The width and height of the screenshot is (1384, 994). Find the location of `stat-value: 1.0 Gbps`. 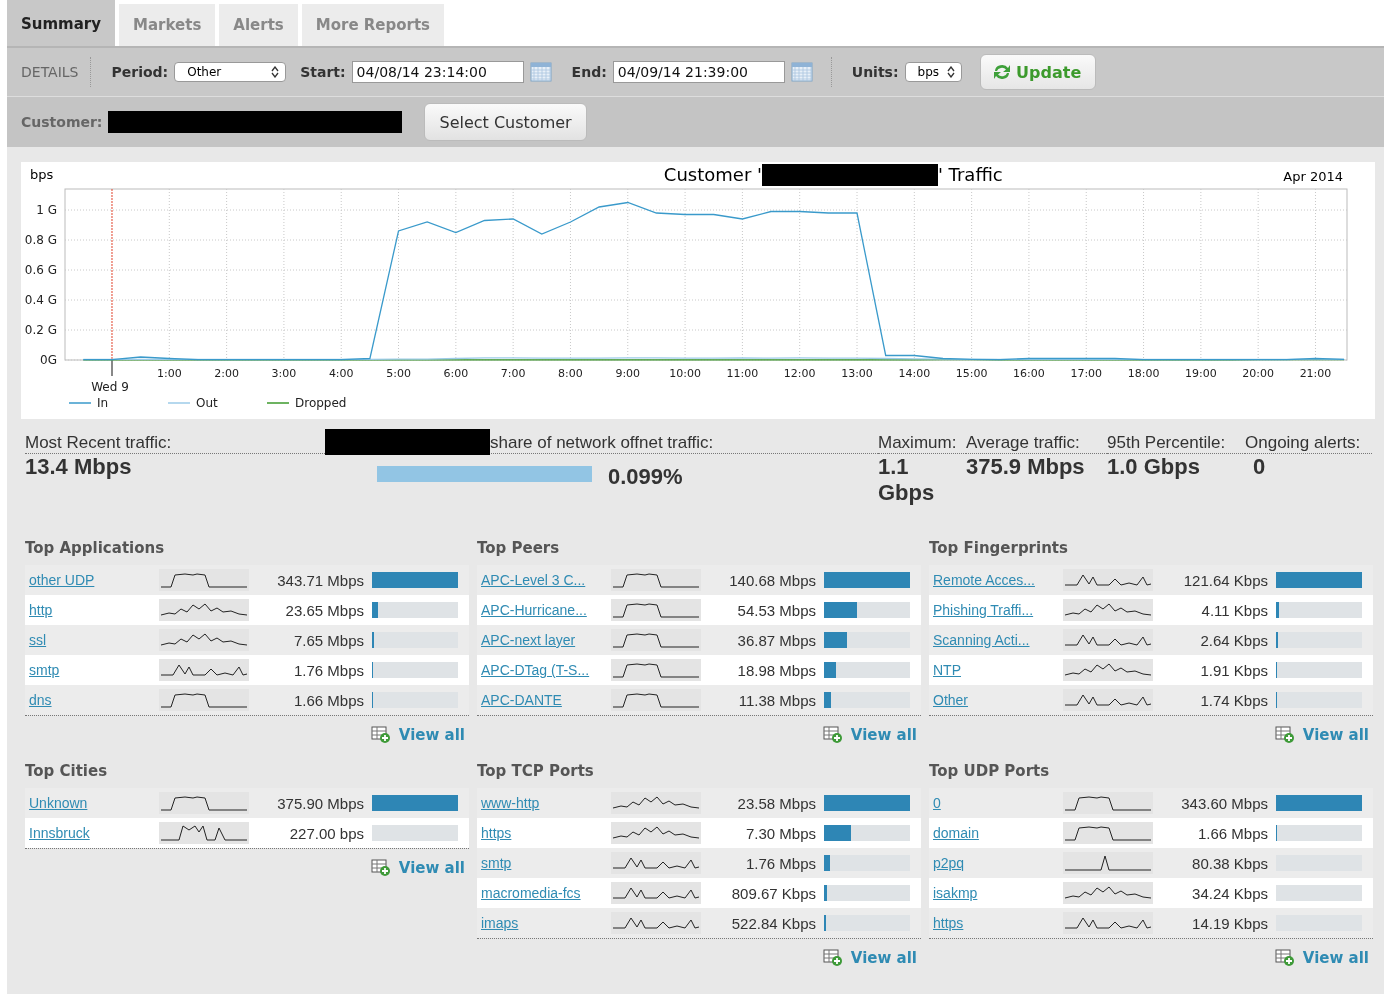

stat-value: 1.0 Gbps is located at coordinates (1154, 467).